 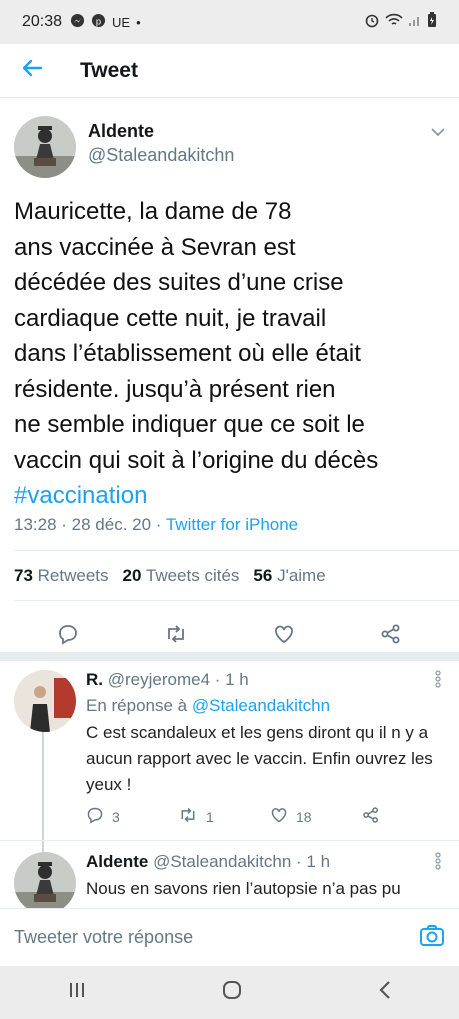 I want to click on back-icon, so click(x=385, y=992).